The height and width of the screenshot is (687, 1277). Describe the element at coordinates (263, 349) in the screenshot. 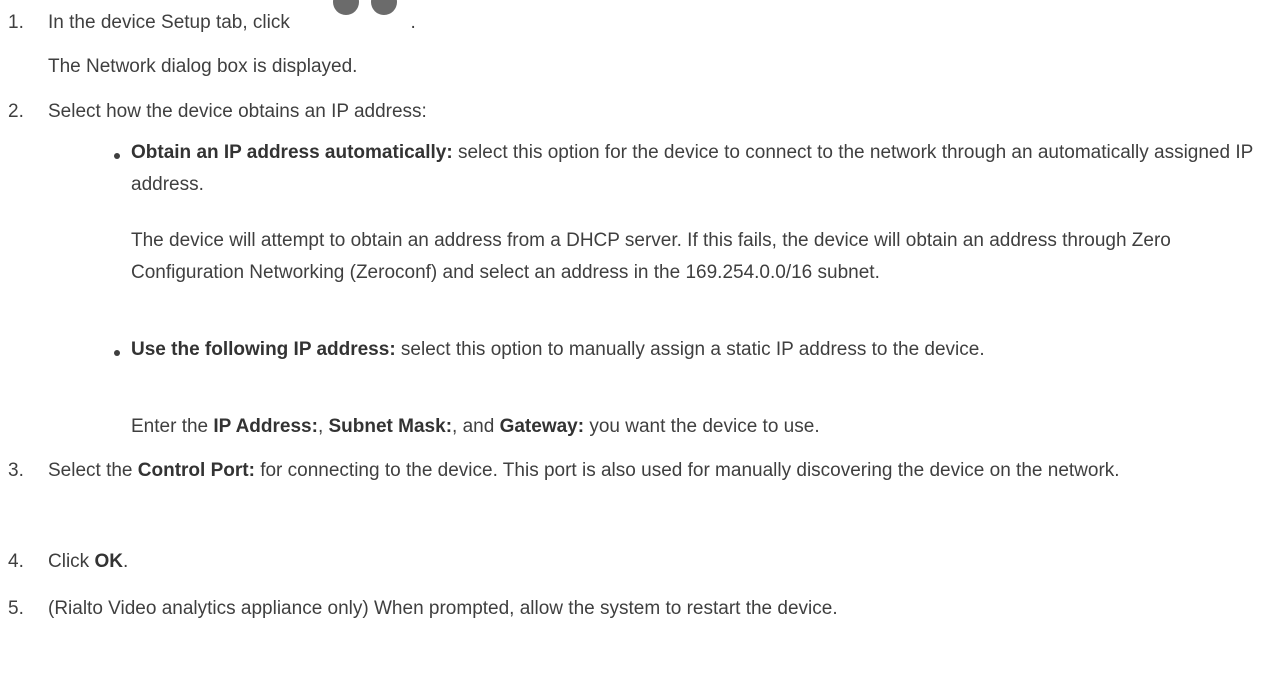

I see `option-label: Use the following IP address:` at that location.